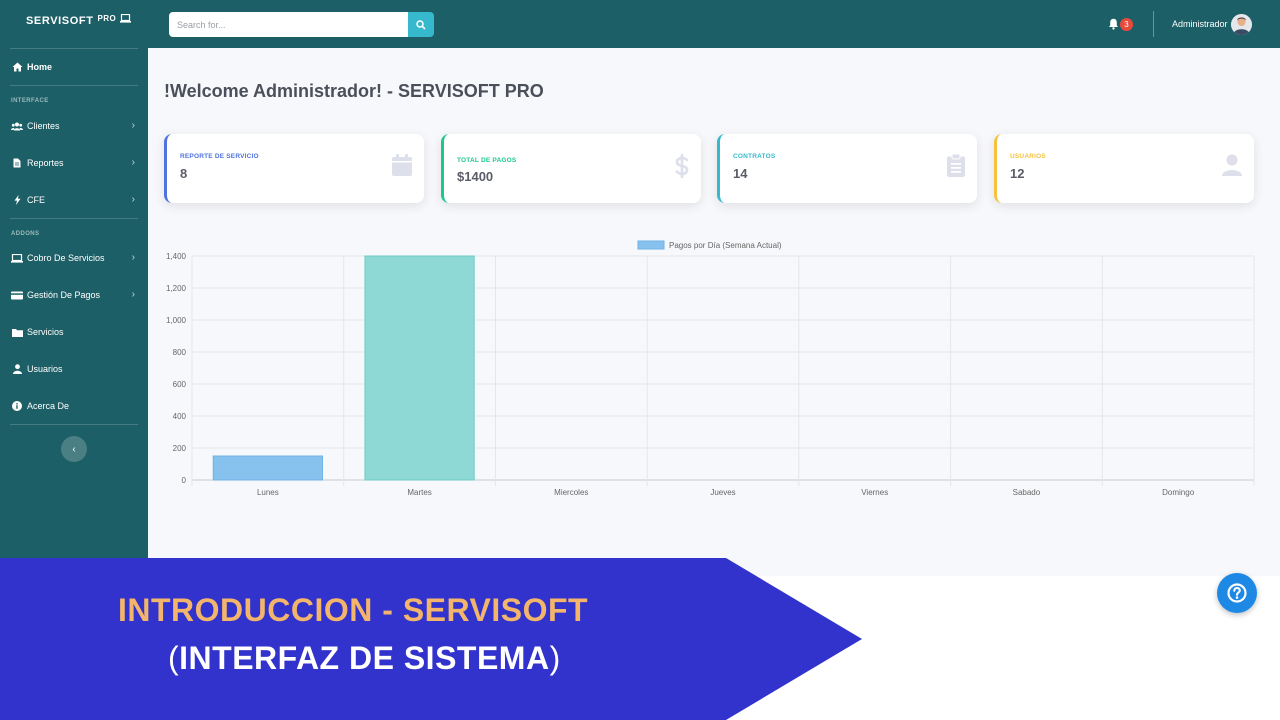 The width and height of the screenshot is (1280, 720). What do you see at coordinates (176, 288) in the screenshot?
I see `y-tick-label: 1,200` at bounding box center [176, 288].